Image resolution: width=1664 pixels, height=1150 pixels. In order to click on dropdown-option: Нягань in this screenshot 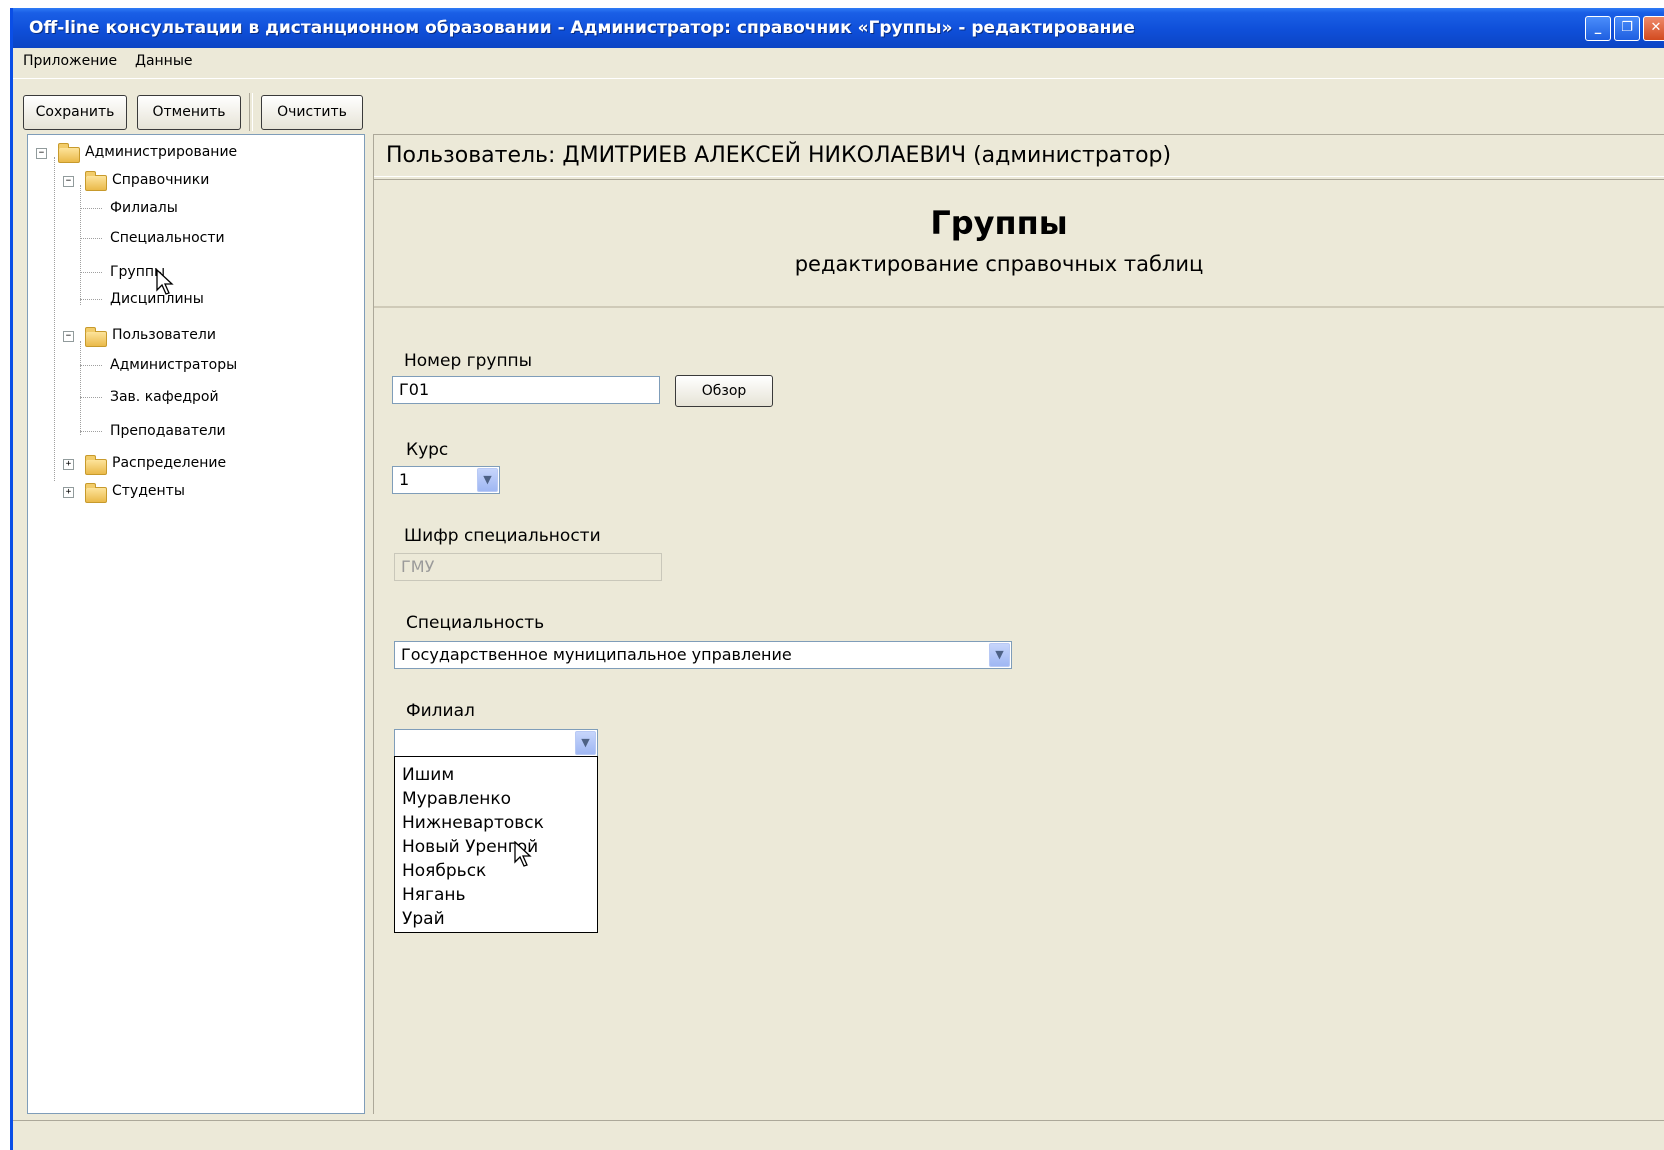, I will do `click(434, 895)`.